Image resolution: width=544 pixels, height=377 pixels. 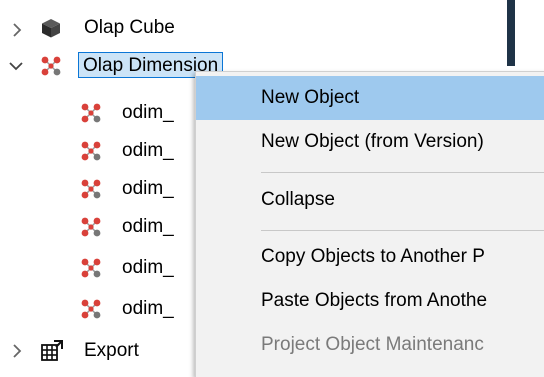 I want to click on menu-item-label: New Object (from Version), so click(x=372, y=141).